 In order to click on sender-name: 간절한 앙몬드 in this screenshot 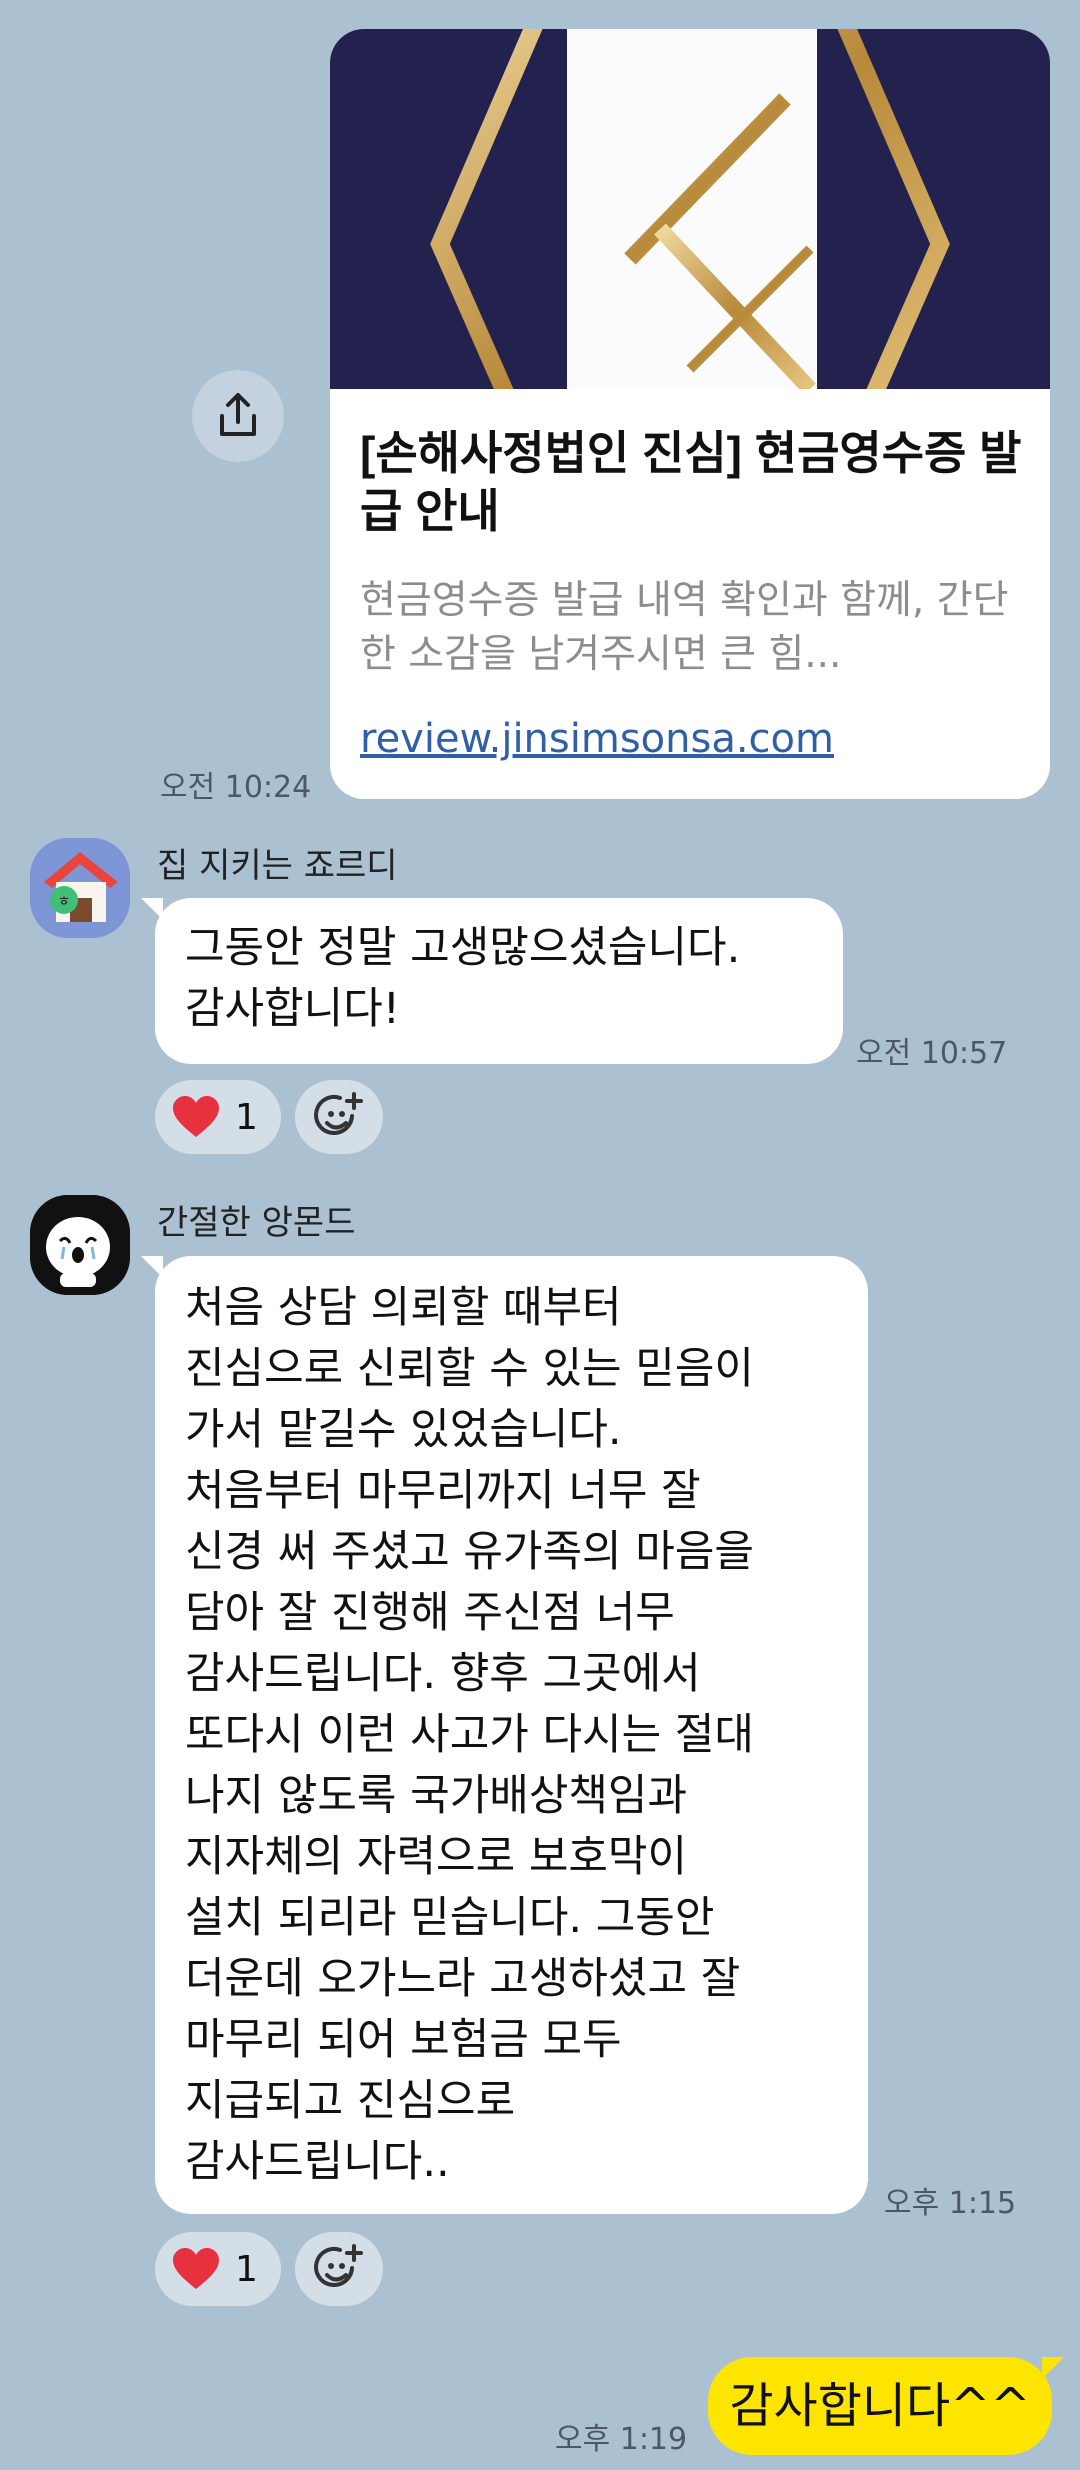, I will do `click(256, 1223)`.